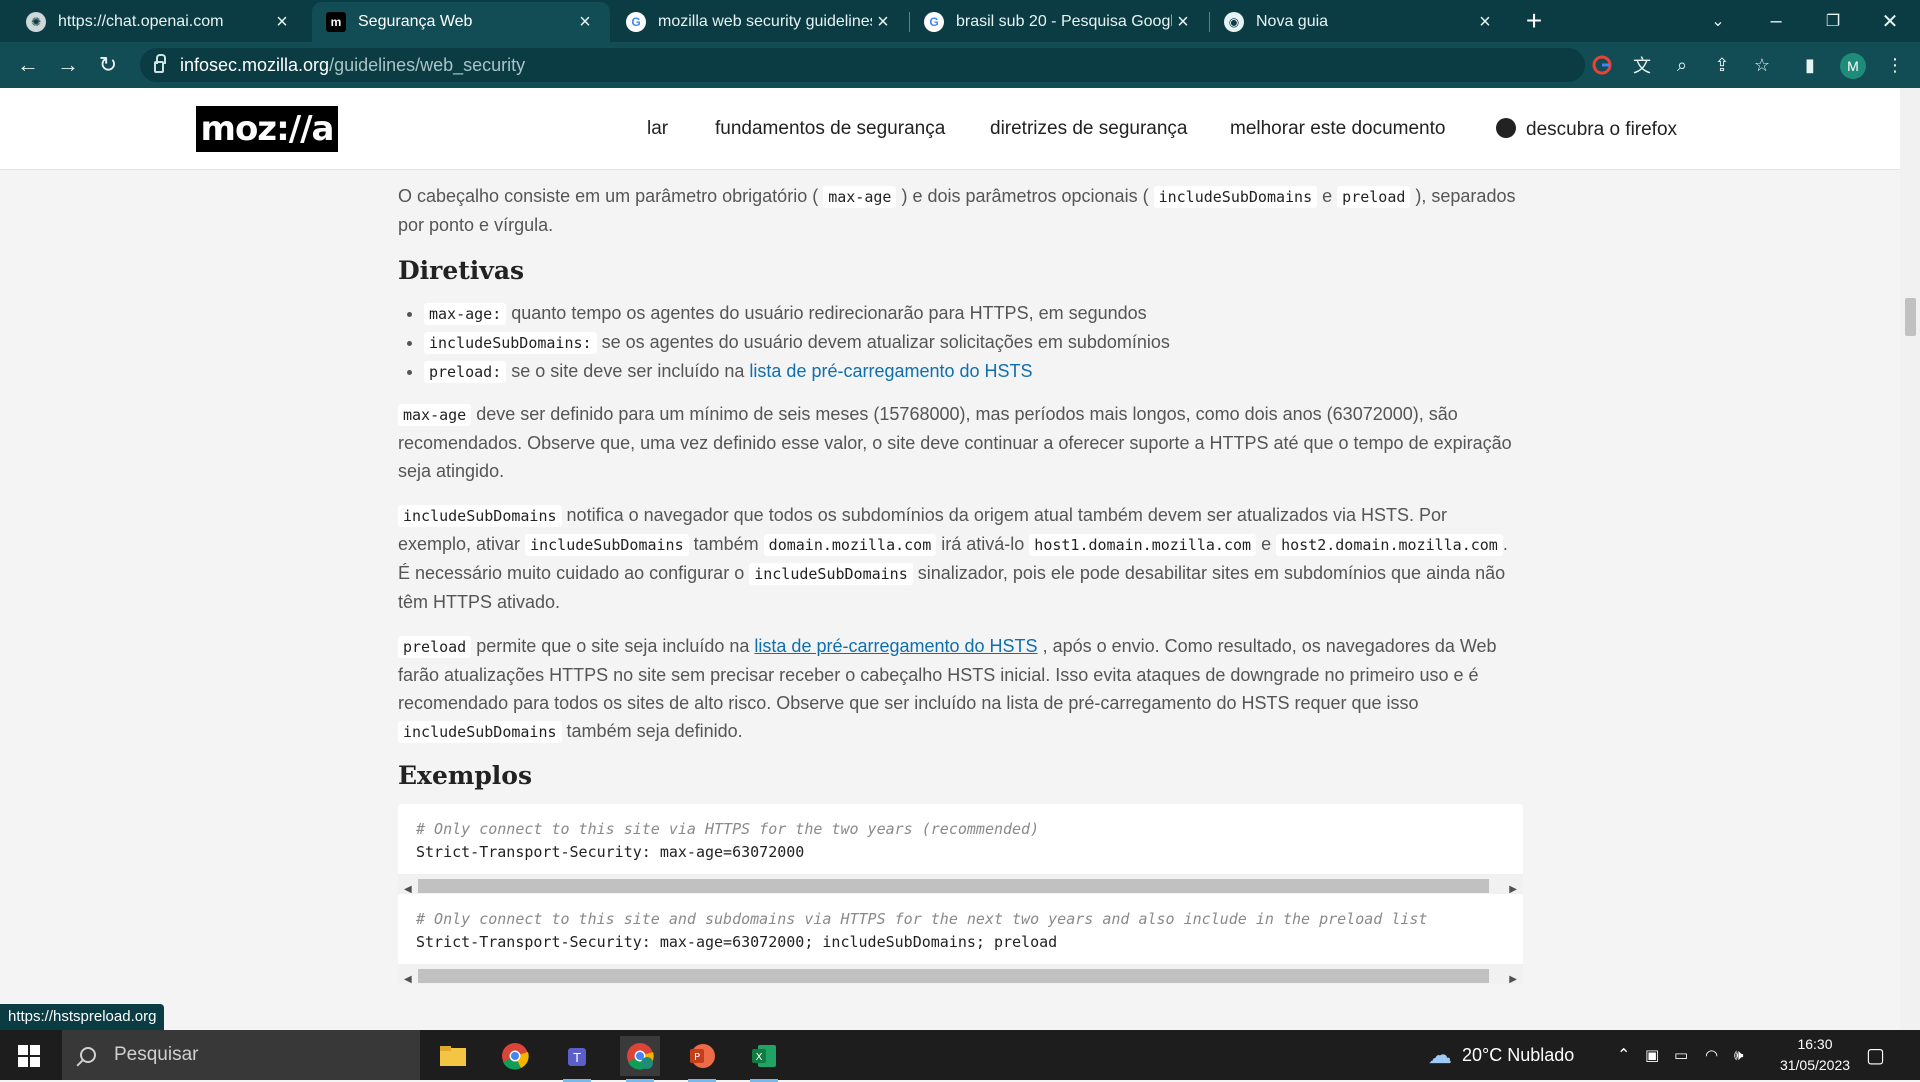 This screenshot has height=1082, width=1920. I want to click on side-panel-icon: ▮, so click(1810, 65).